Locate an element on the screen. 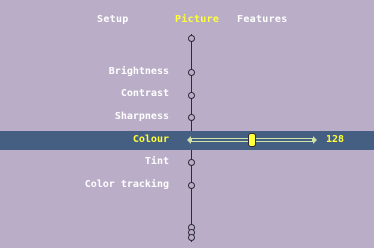 This screenshot has width=374, height=248. slider-knob is located at coordinates (252, 140).